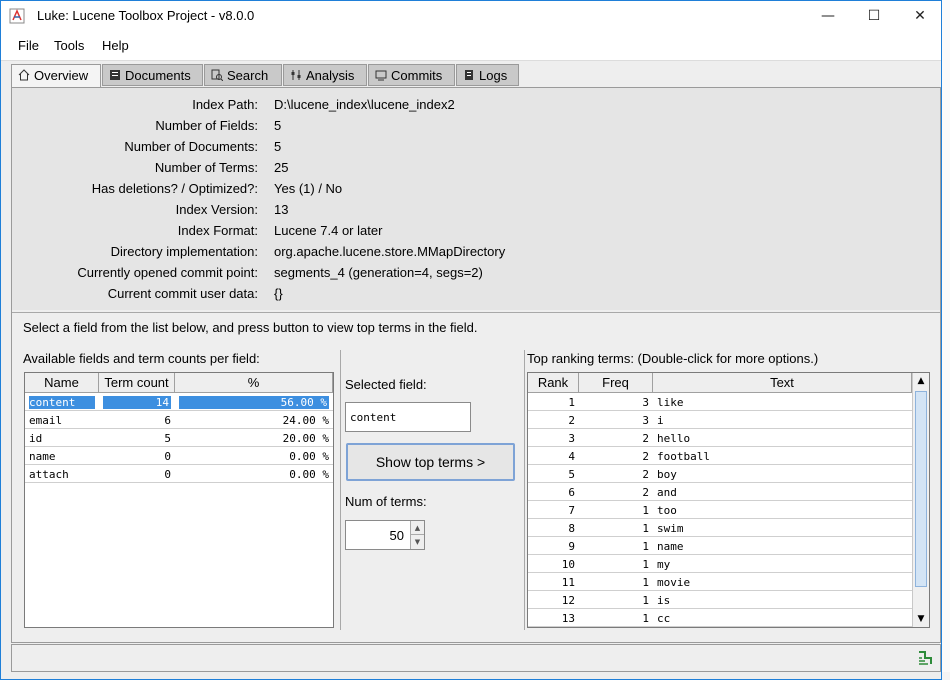 This screenshot has width=950, height=680. Describe the element at coordinates (921, 619) in the screenshot. I see `scroll-down-icon: ▼` at that location.